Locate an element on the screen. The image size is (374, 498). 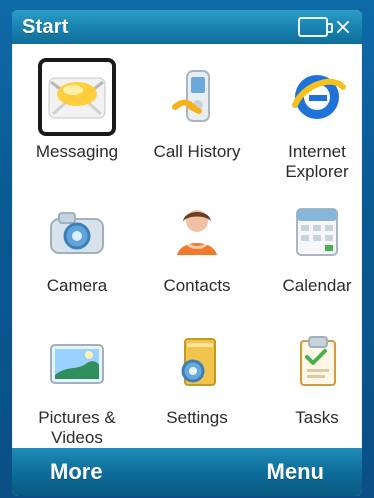
tile-label: Pictures & Videos is located at coordinates (77, 427).